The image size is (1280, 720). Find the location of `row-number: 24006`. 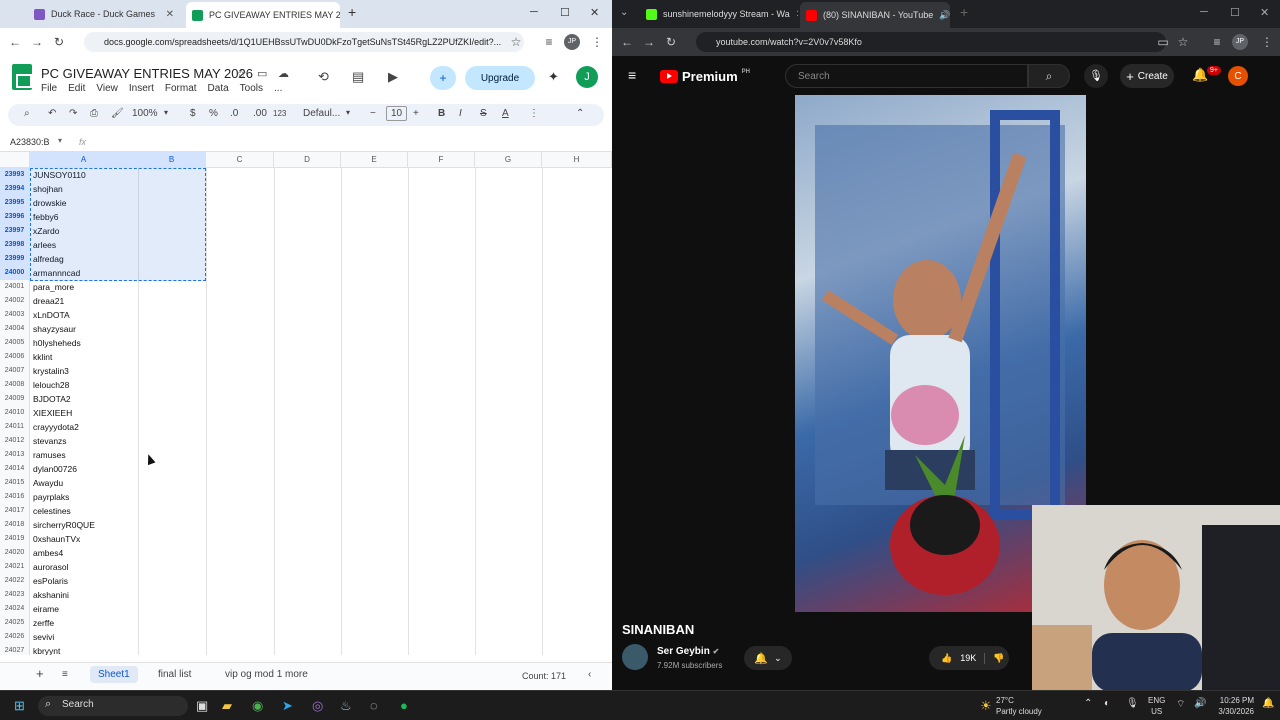

row-number: 24006 is located at coordinates (15, 357).